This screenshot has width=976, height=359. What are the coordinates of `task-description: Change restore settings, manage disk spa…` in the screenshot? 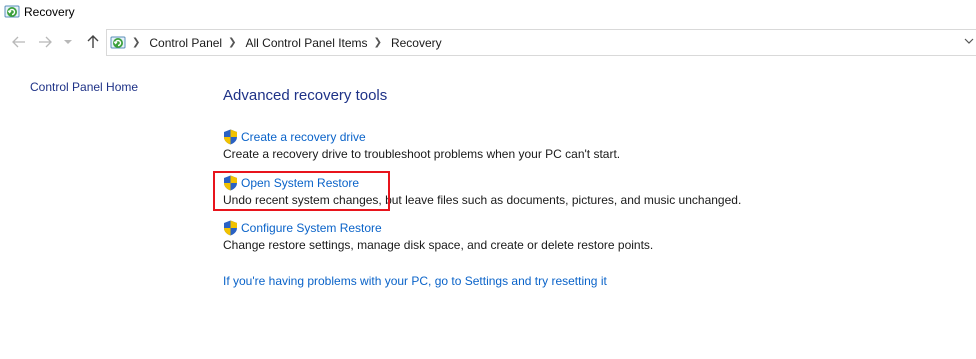 It's located at (438, 245).